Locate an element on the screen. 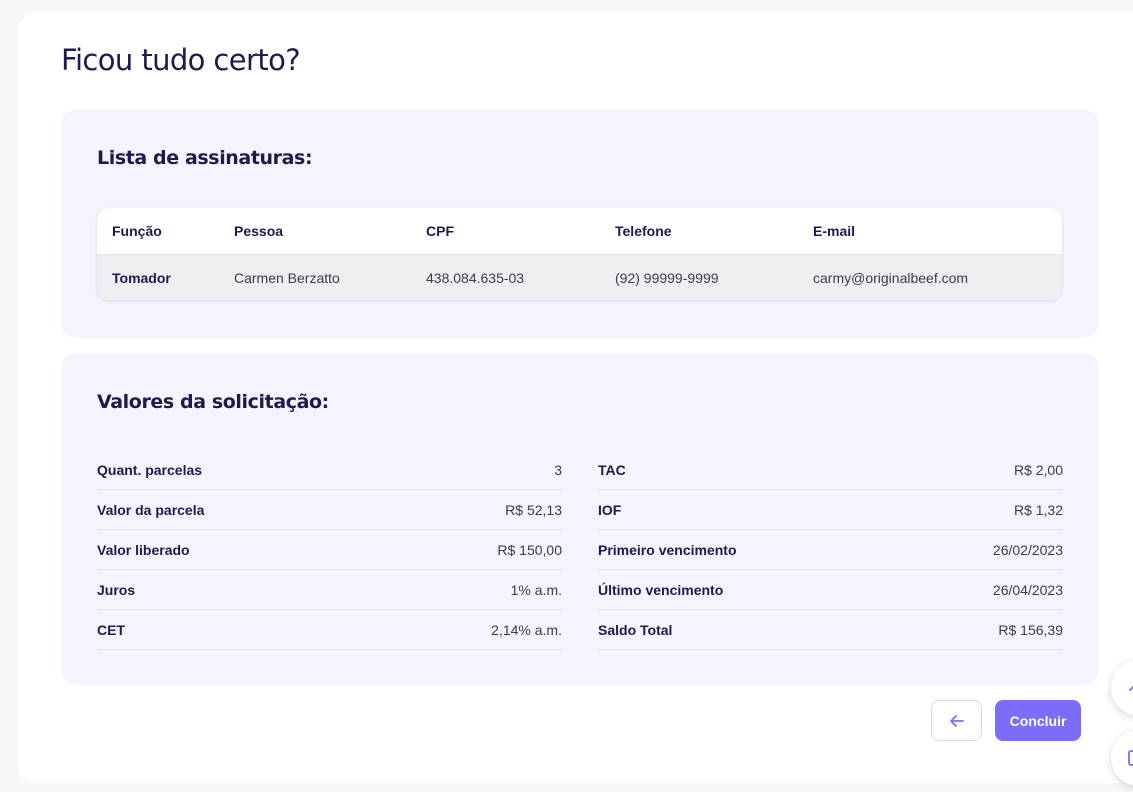  column-header-funcao: Função is located at coordinates (137, 231).